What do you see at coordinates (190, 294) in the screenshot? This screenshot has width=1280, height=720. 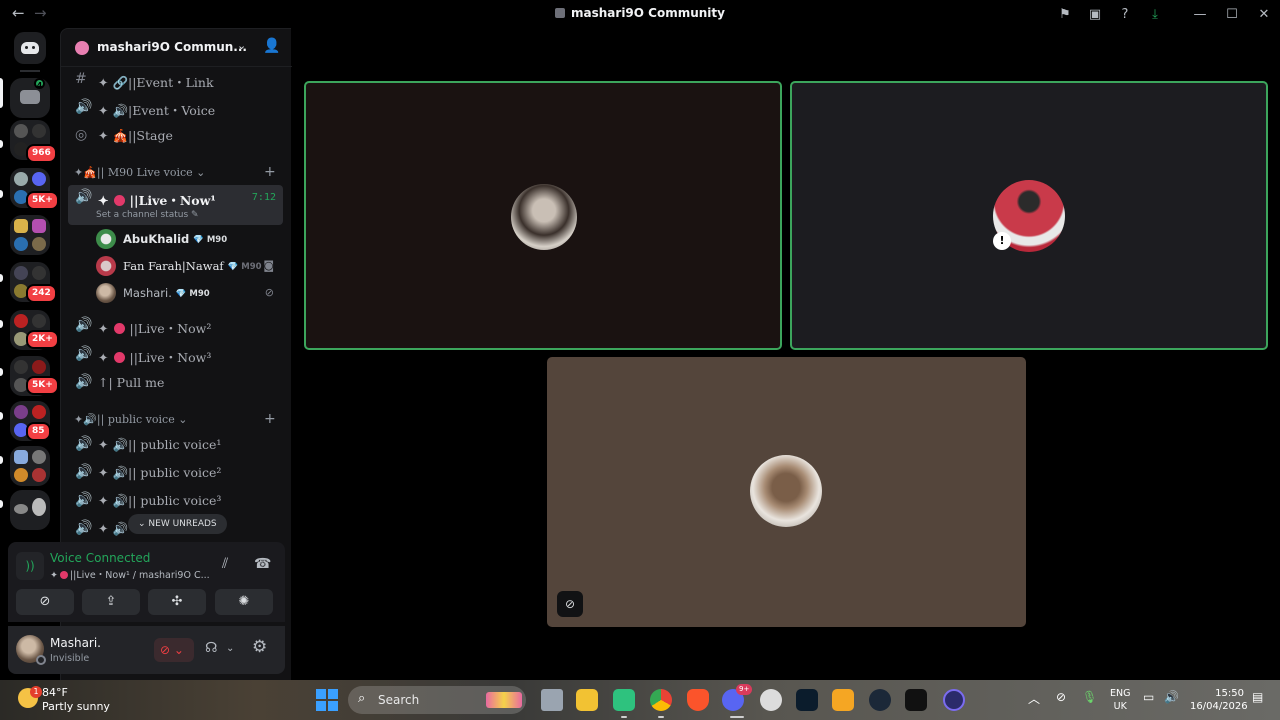 I see `voice-member-mashari: Mashari. 💎 M90 ⊘` at bounding box center [190, 294].